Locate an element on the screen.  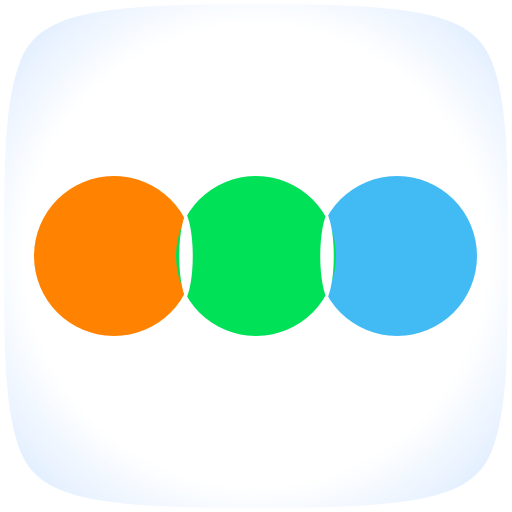
green-circle is located at coordinates (256, 256).